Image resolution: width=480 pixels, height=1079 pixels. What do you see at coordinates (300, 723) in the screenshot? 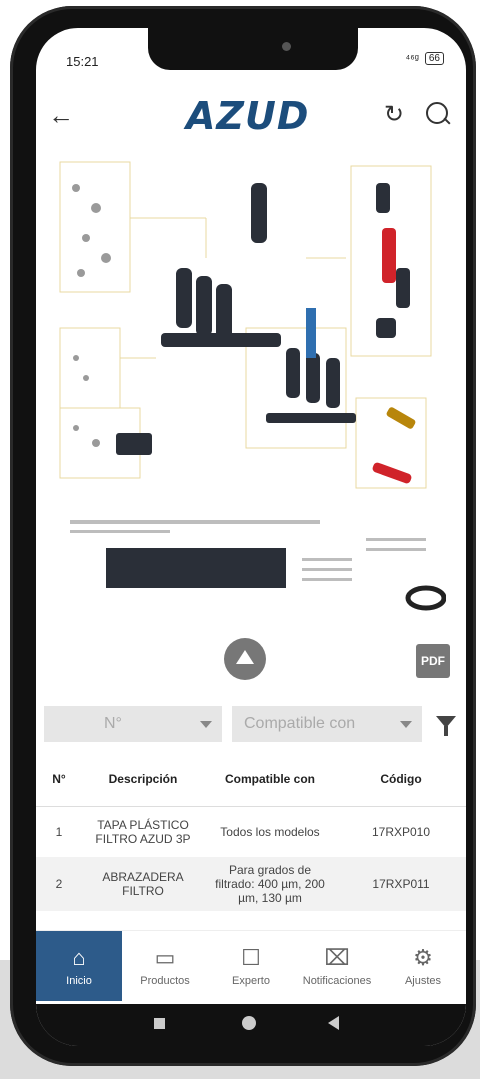
I see `compatible-filter-label: Compatible con` at bounding box center [300, 723].